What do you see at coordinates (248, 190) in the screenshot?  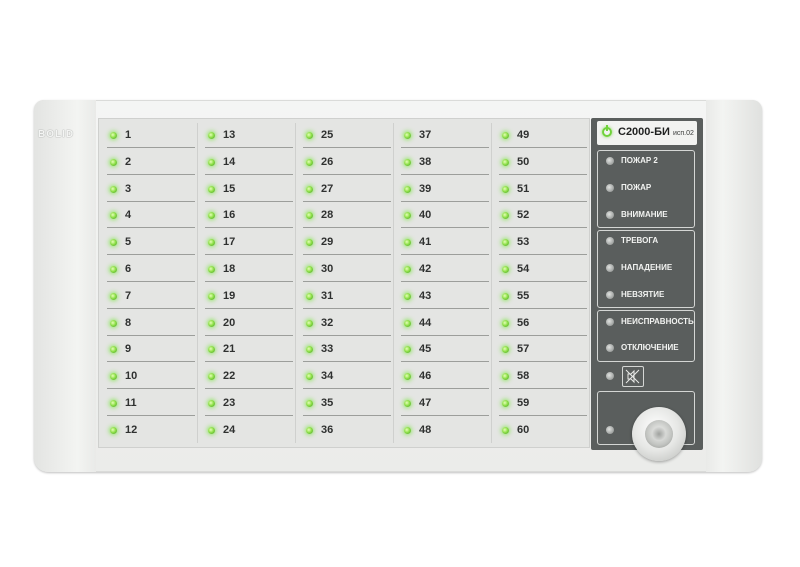 I see `zone-cell: 15` at bounding box center [248, 190].